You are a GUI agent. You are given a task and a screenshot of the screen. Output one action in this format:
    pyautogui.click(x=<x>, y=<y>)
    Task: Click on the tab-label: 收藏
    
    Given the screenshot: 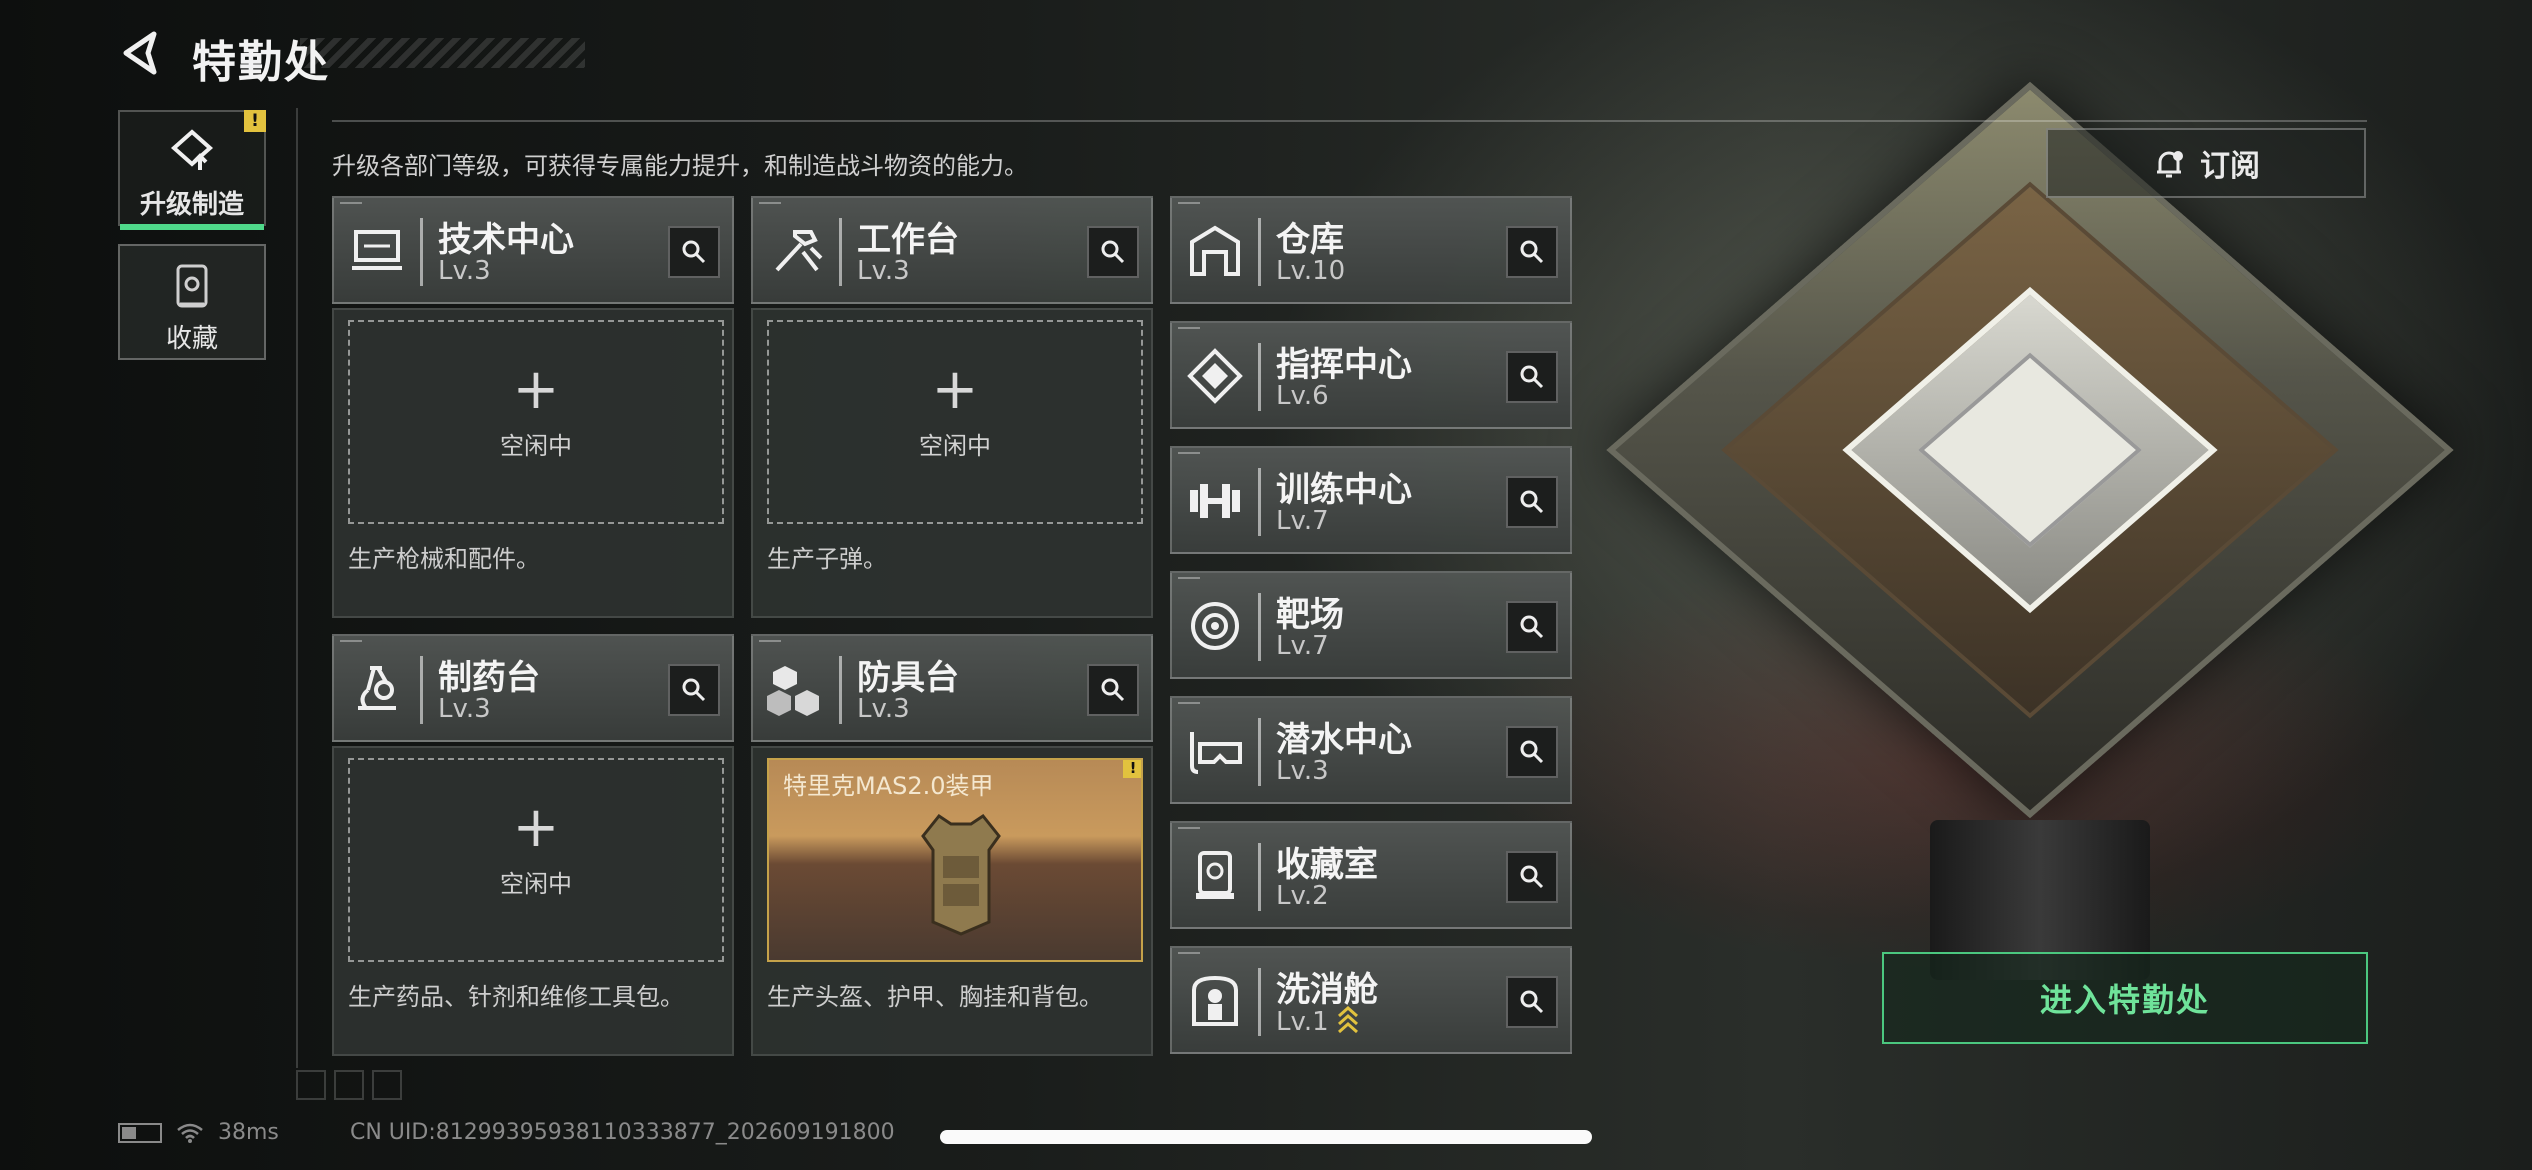 What is the action you would take?
    pyautogui.click(x=191, y=339)
    